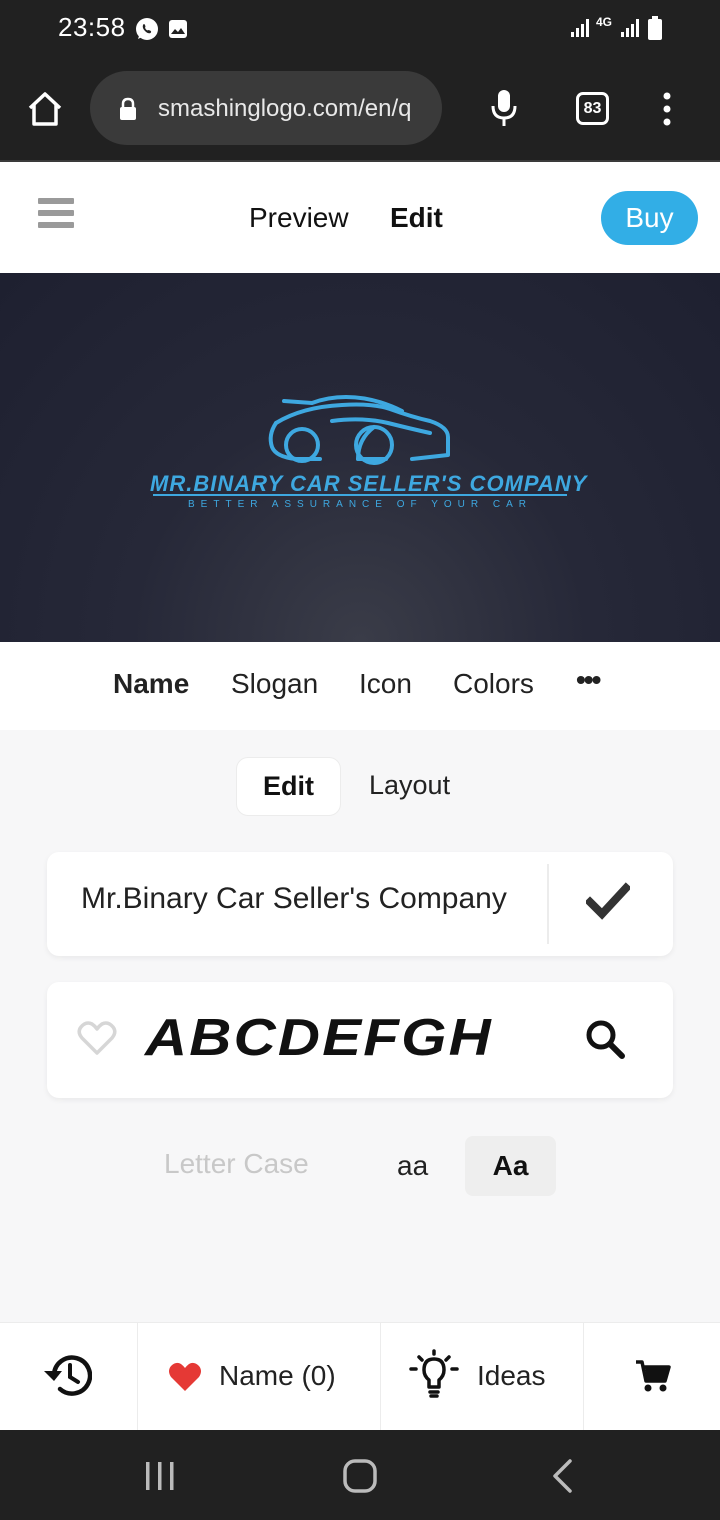 The image size is (720, 1520). I want to click on preview-tab: Preview, so click(299, 218).